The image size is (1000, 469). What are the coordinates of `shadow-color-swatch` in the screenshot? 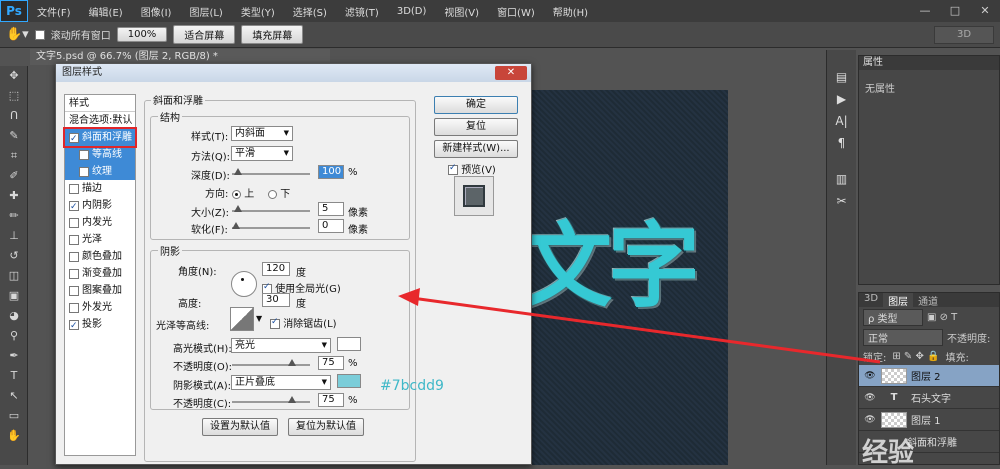 It's located at (349, 381).